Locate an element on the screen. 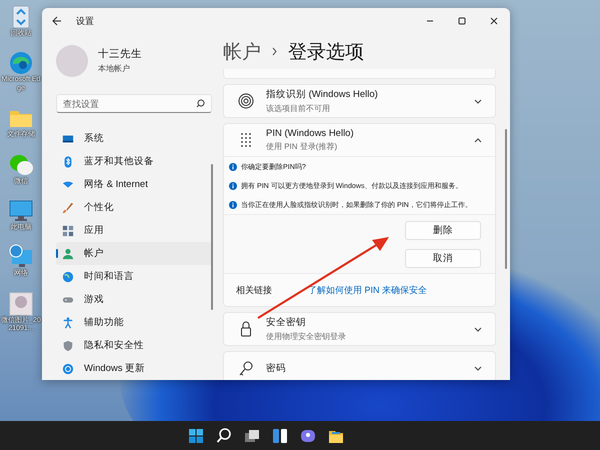 Image resolution: width=600 pixels, height=450 pixels. nav-item: 个性化 is located at coordinates (134, 207).